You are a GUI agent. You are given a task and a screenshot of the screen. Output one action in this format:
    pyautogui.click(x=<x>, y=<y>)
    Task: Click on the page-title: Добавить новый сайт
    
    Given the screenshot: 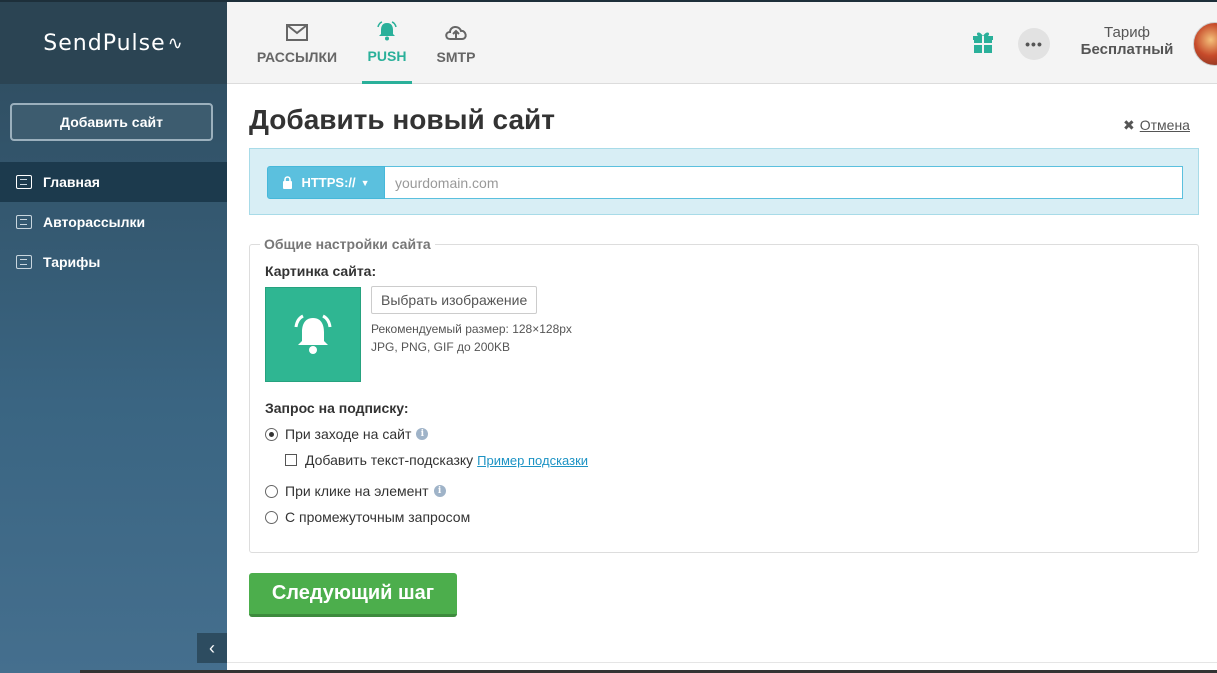 What is the action you would take?
    pyautogui.click(x=402, y=119)
    